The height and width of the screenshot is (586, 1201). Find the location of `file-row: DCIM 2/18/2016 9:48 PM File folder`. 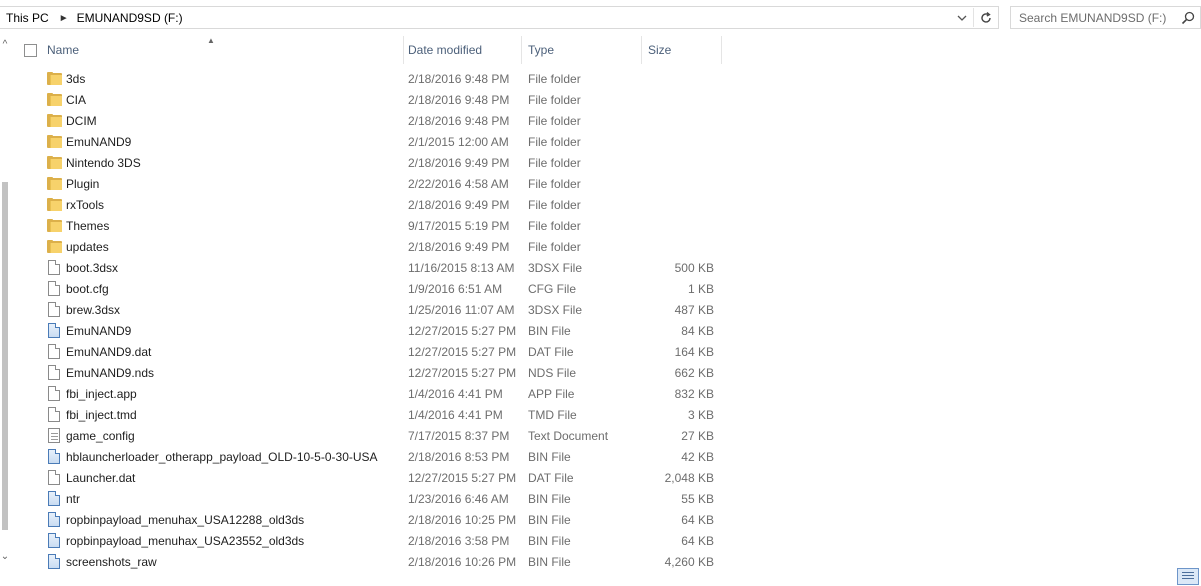

file-row: DCIM 2/18/2016 9:48 PM File folder is located at coordinates (374, 120).